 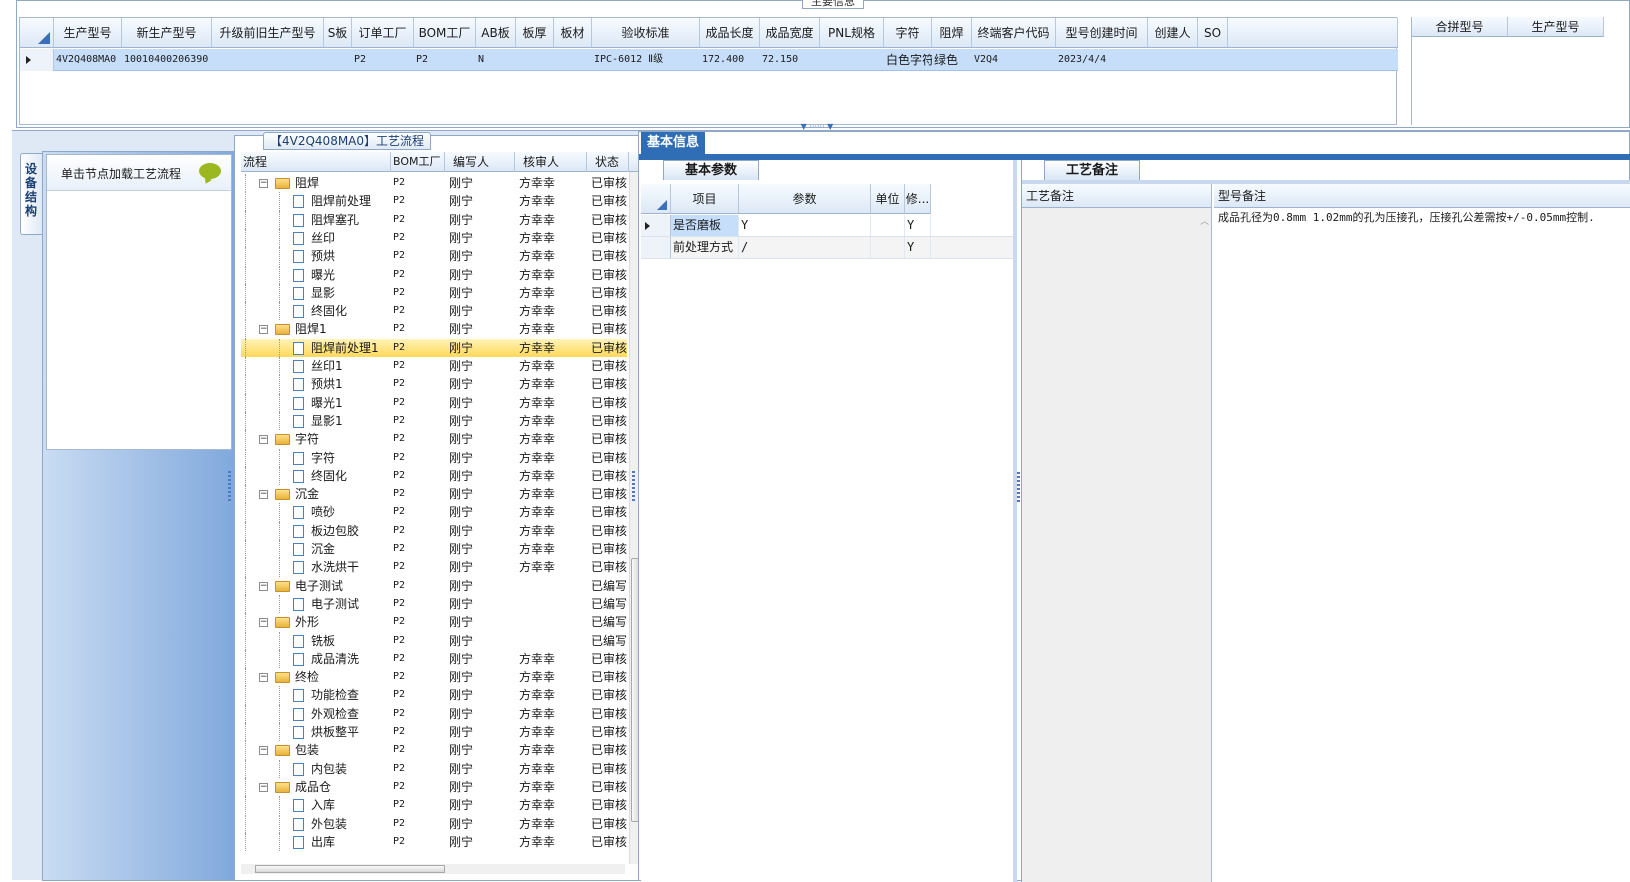 What do you see at coordinates (445, 33) in the screenshot?
I see `column-header: BOM工厂` at bounding box center [445, 33].